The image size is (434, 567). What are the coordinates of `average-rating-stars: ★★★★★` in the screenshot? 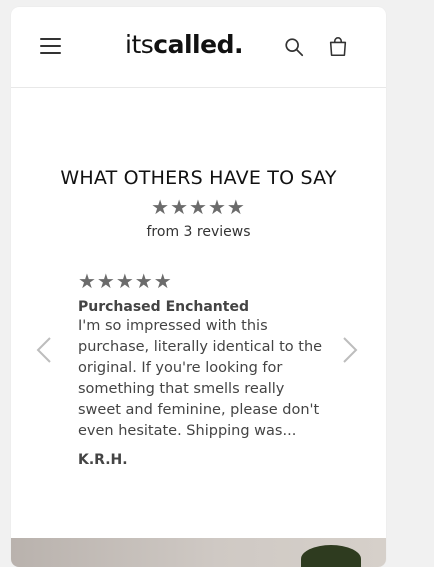 It's located at (198, 207).